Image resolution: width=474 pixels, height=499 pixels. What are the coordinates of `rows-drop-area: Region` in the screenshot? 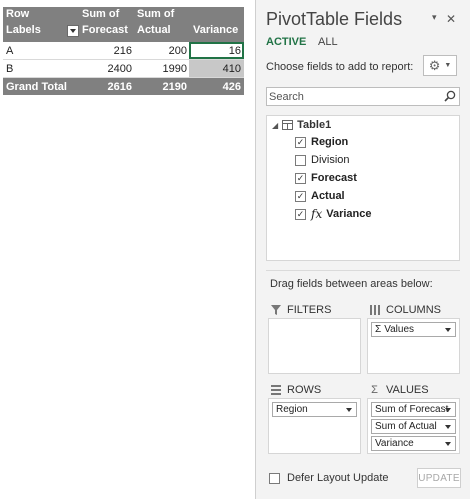 It's located at (314, 426).